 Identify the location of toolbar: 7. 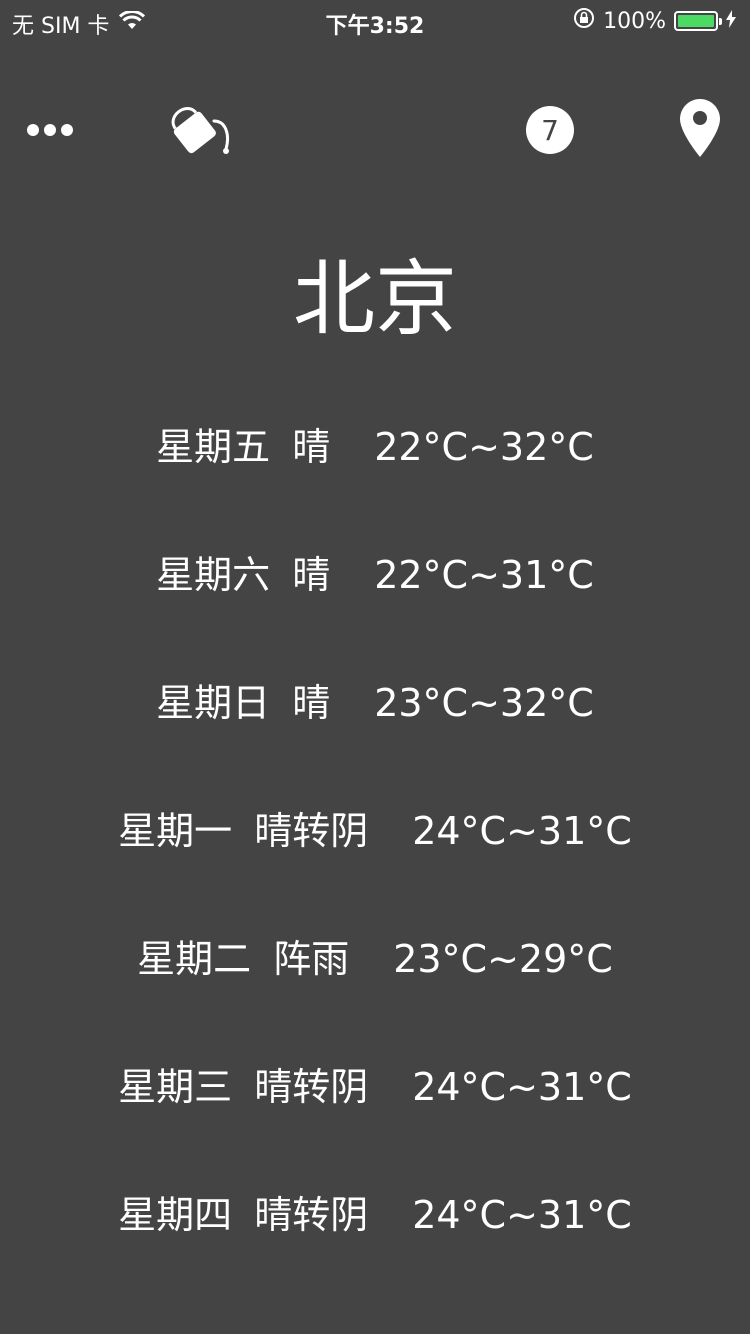
(375, 130).